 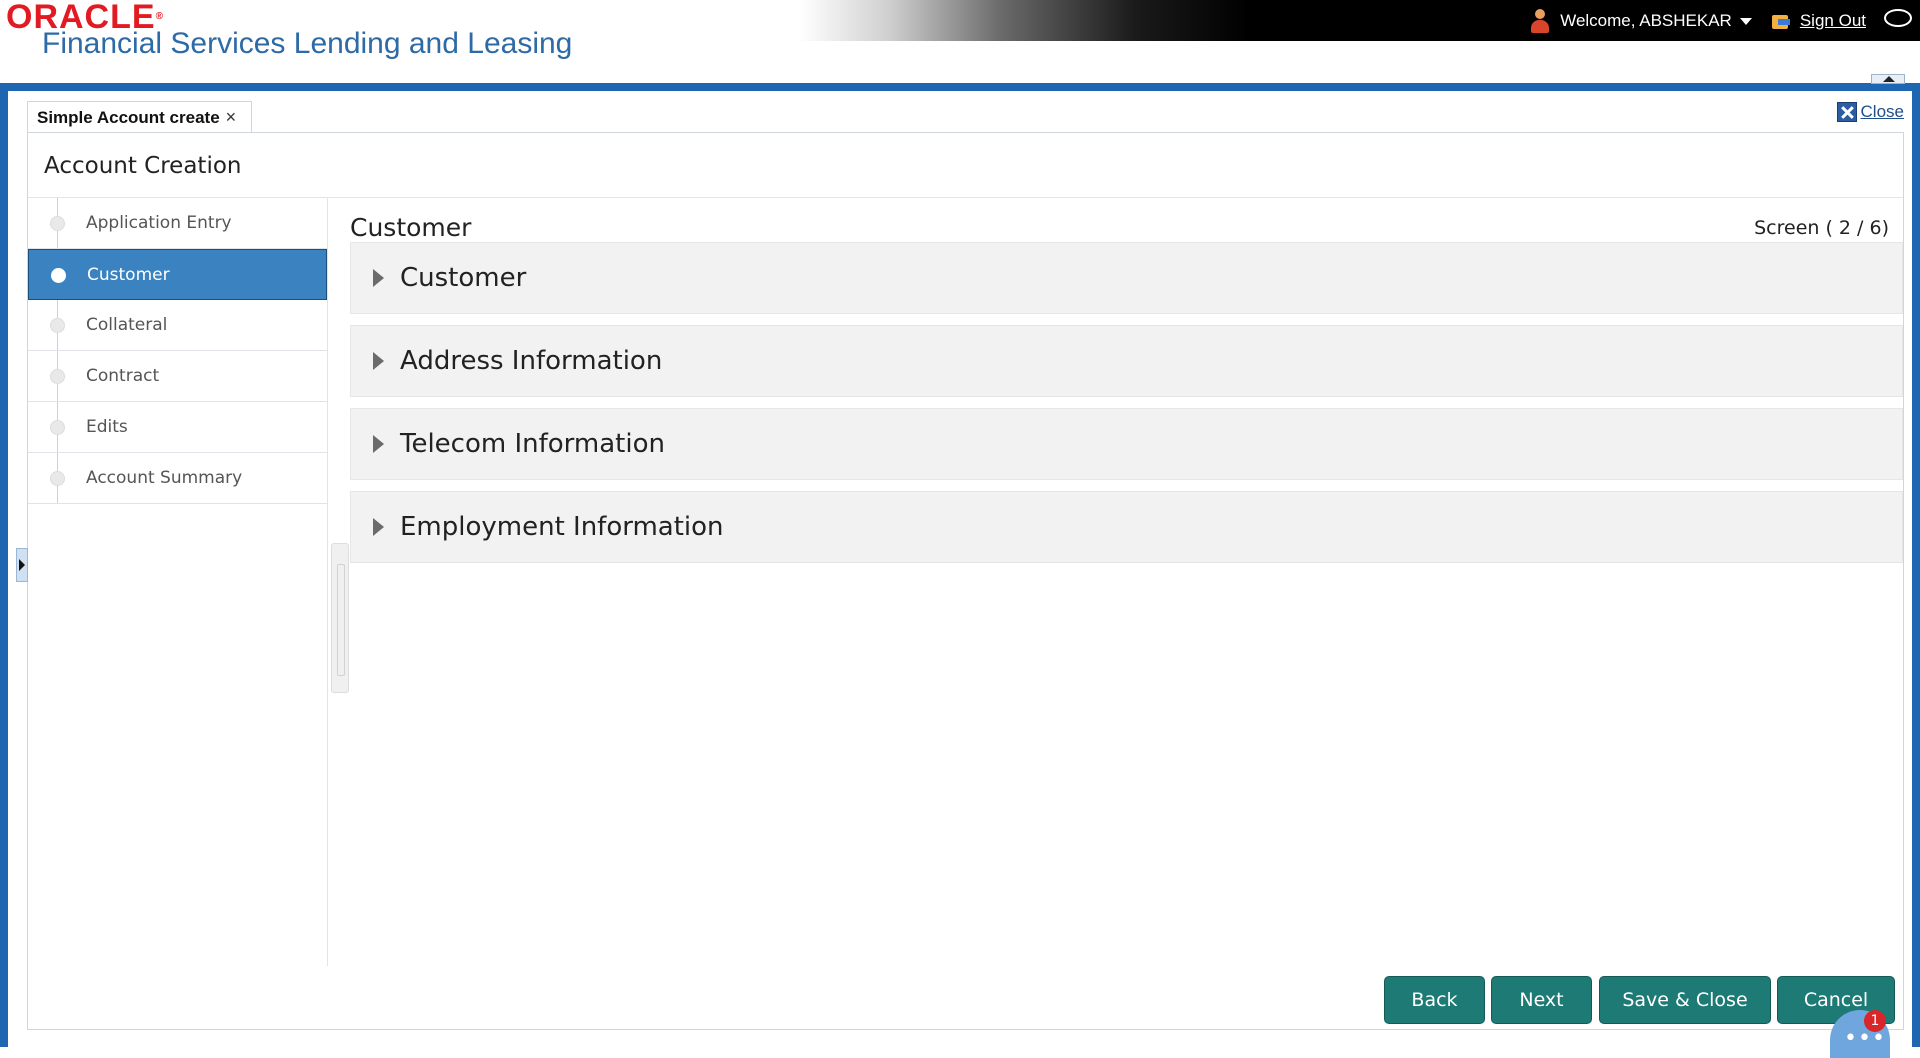 I want to click on accordion-label: Employment Information, so click(x=562, y=527).